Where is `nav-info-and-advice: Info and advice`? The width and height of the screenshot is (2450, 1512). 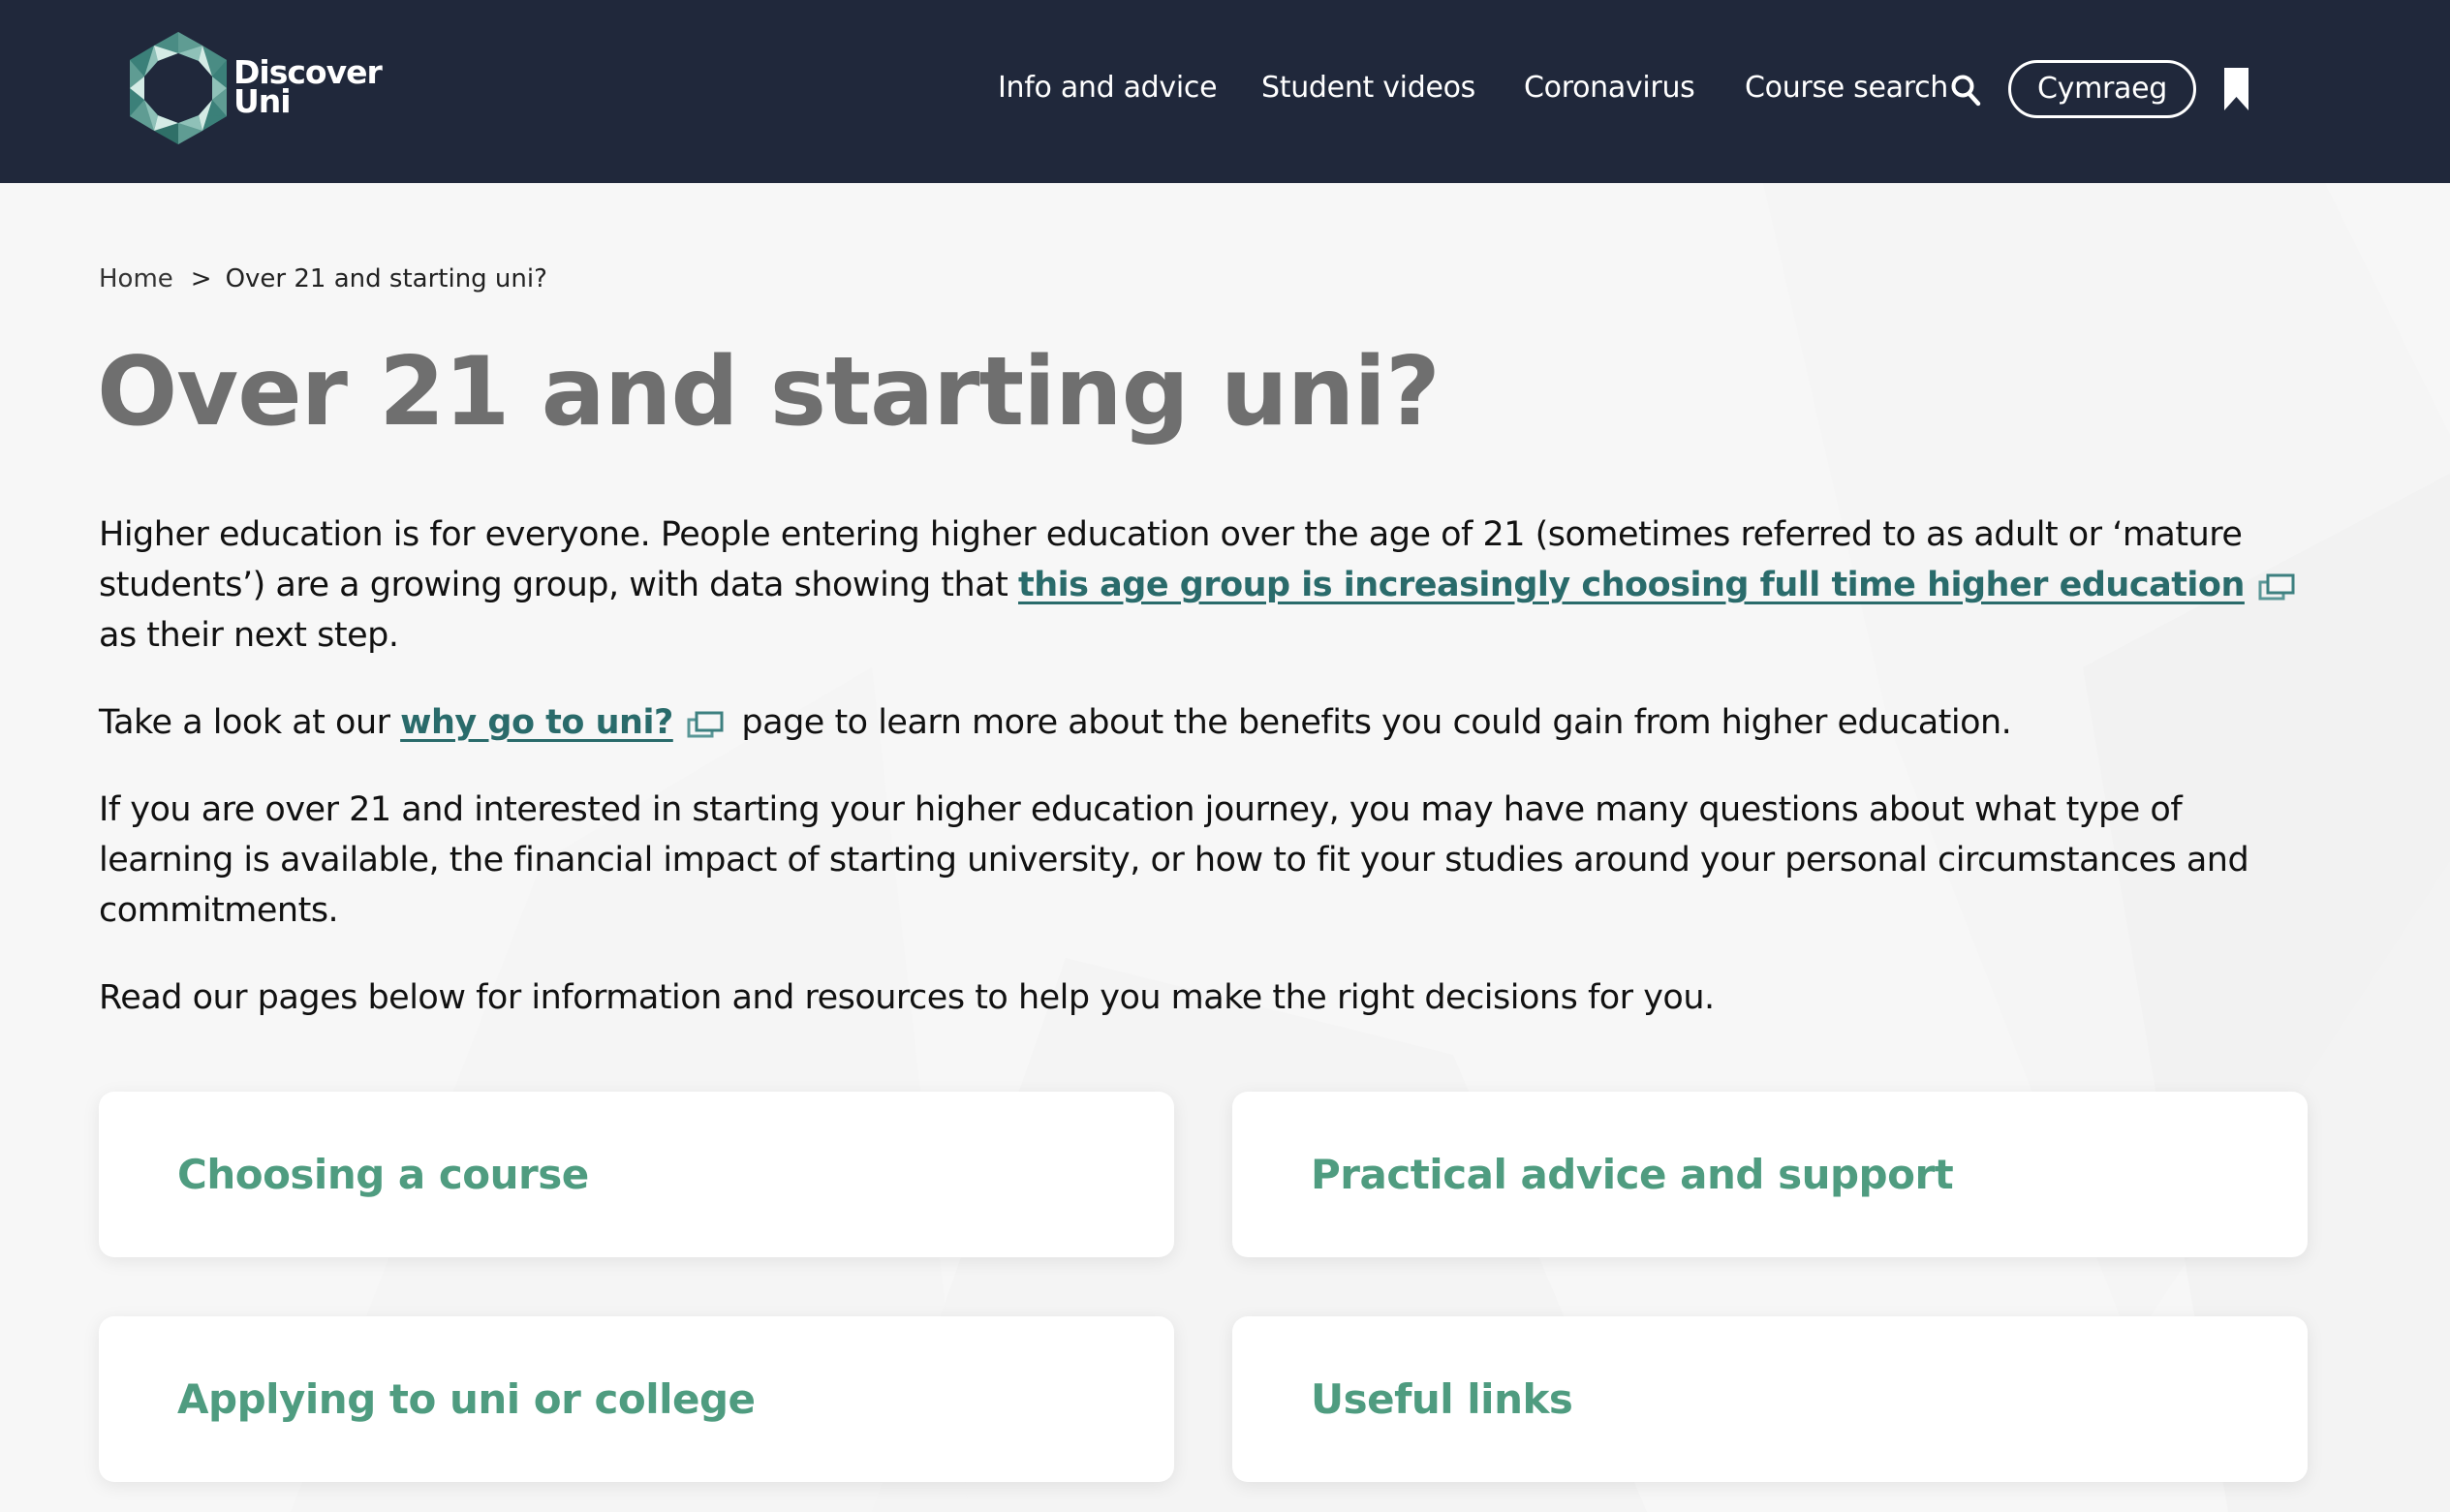 nav-info-and-advice: Info and advice is located at coordinates (1108, 88).